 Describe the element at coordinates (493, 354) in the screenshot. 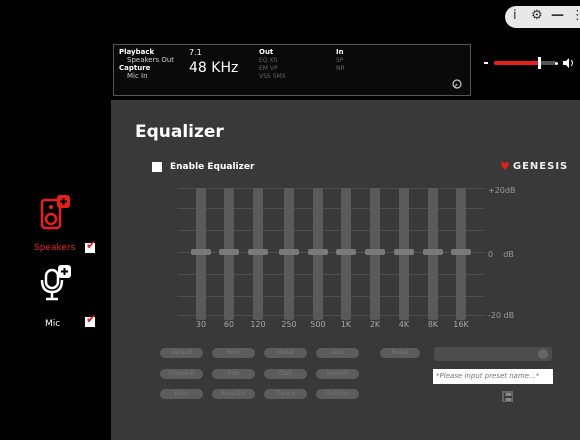

I see `preset-select` at that location.